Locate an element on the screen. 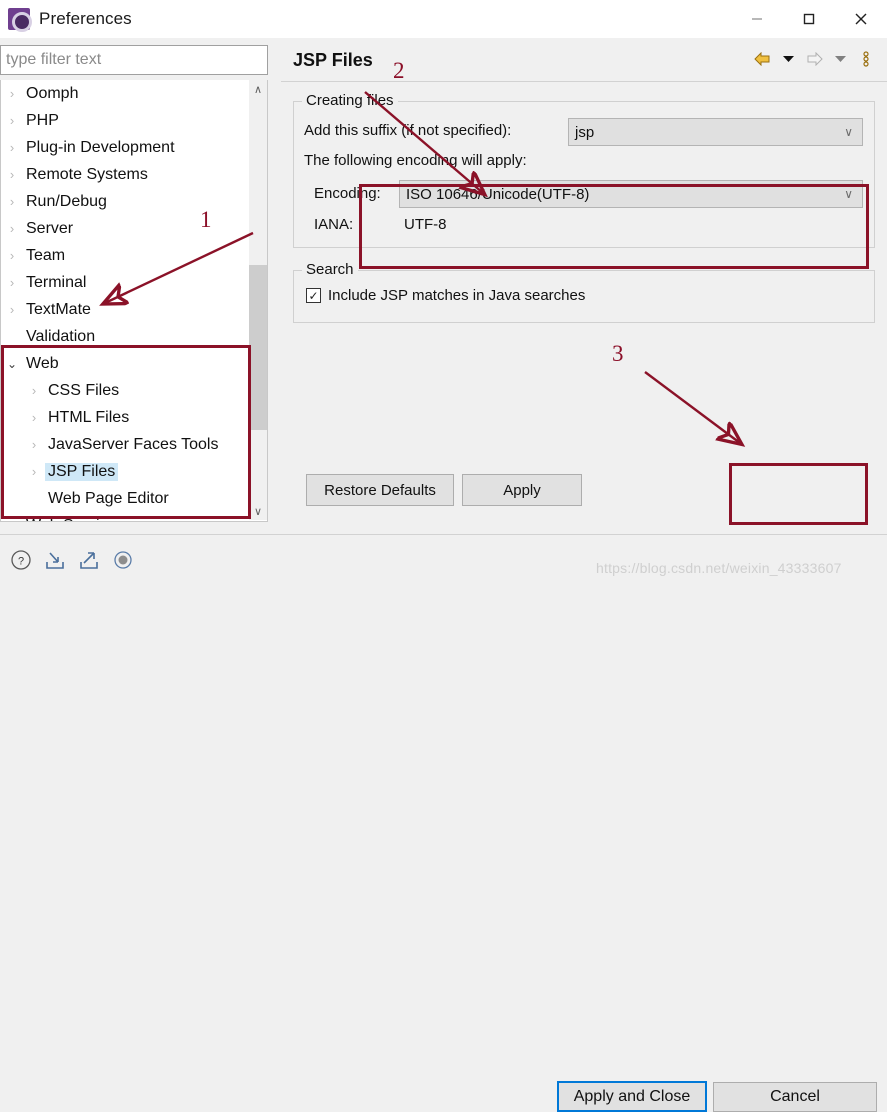 The width and height of the screenshot is (887, 1112). window-title: Preferences is located at coordinates (85, 18).